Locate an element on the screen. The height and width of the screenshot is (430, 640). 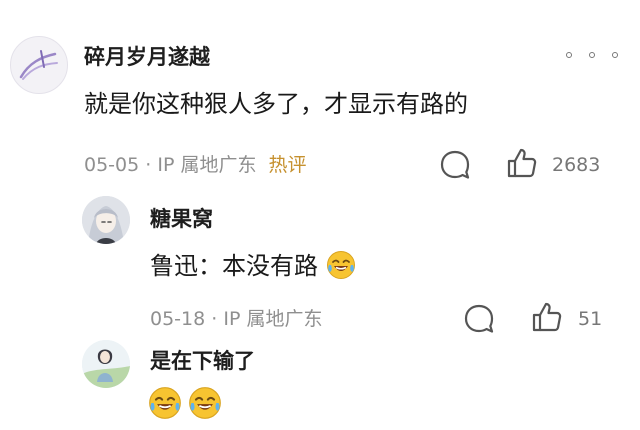
more-dots-icon is located at coordinates (569, 55).